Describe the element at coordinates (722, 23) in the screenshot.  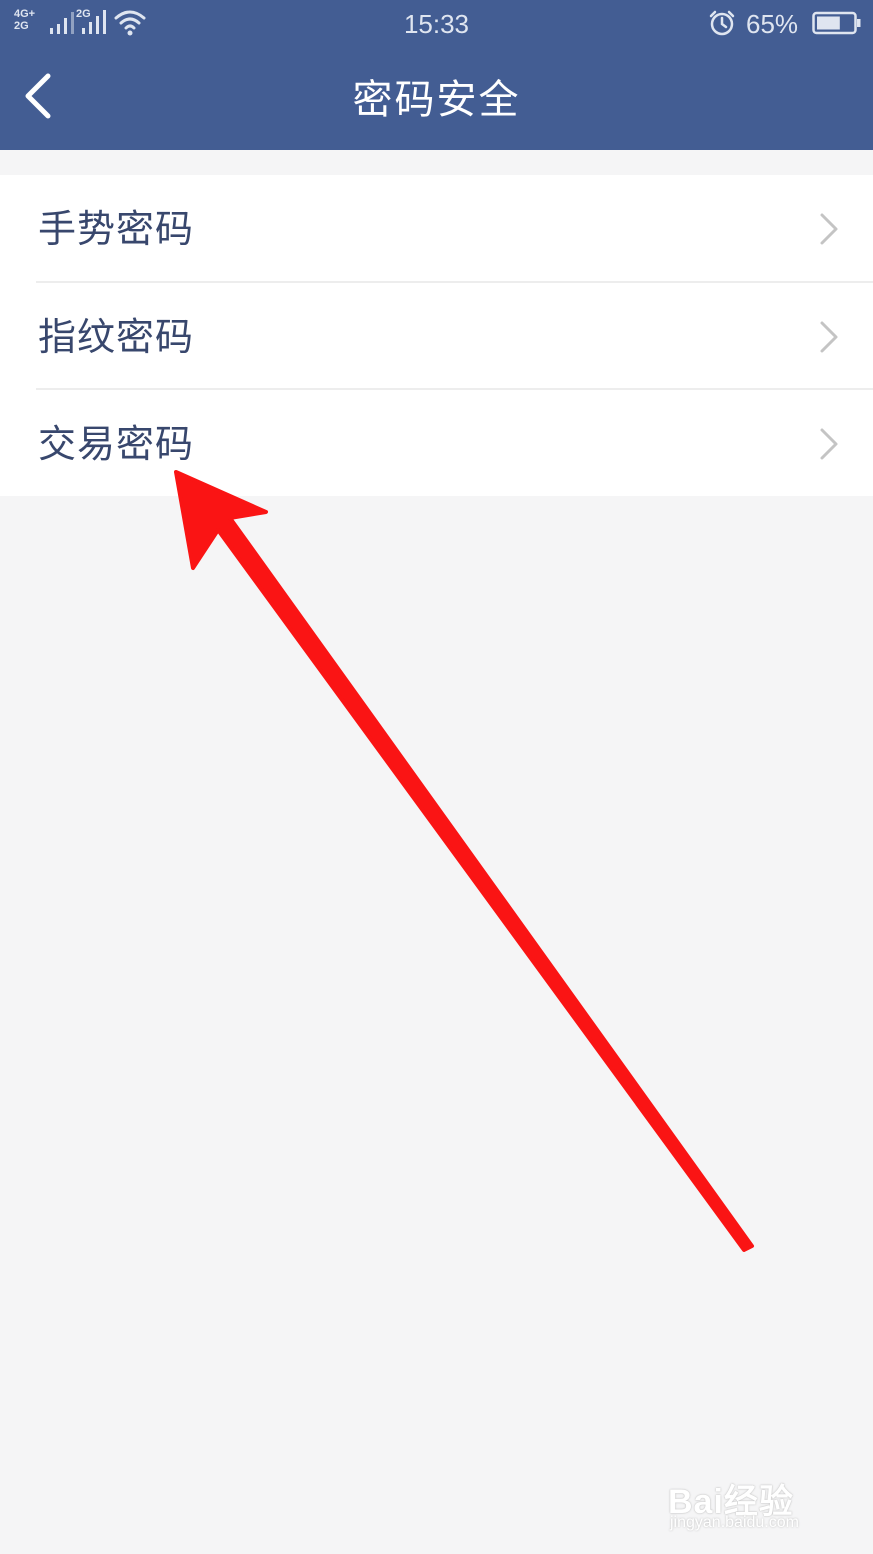
I see `alarm-icon` at that location.